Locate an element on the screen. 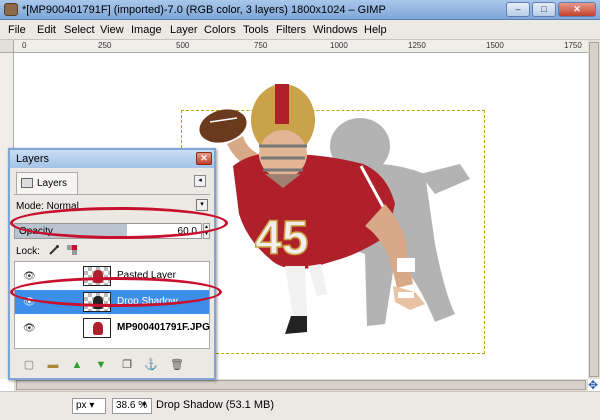  menu-windows: Windows is located at coordinates (335, 30).